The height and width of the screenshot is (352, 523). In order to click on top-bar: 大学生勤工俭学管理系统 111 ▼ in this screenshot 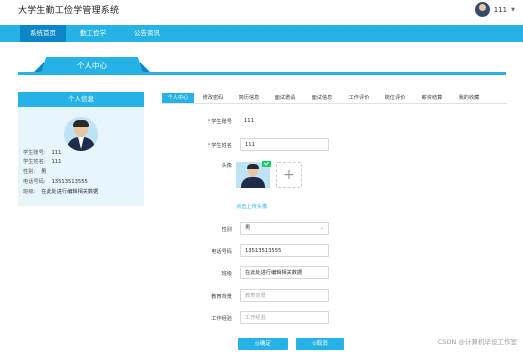, I will do `click(261, 11)`.